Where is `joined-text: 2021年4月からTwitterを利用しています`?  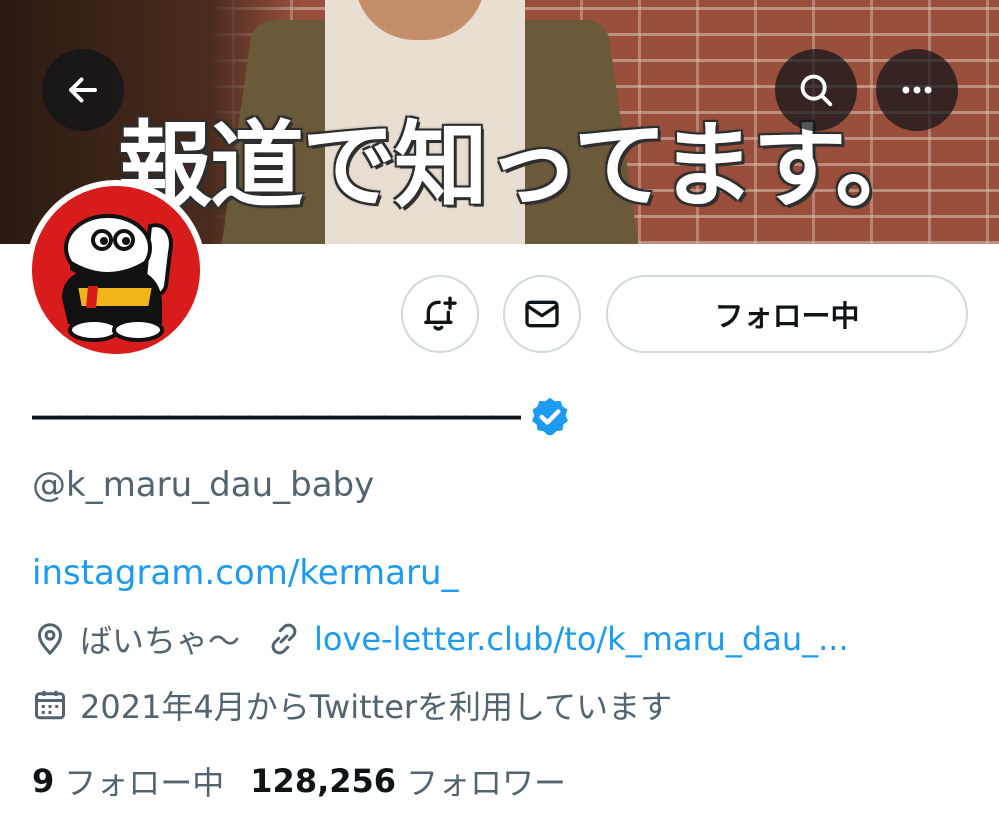 joined-text: 2021年4月からTwitterを利用しています is located at coordinates (376, 707).